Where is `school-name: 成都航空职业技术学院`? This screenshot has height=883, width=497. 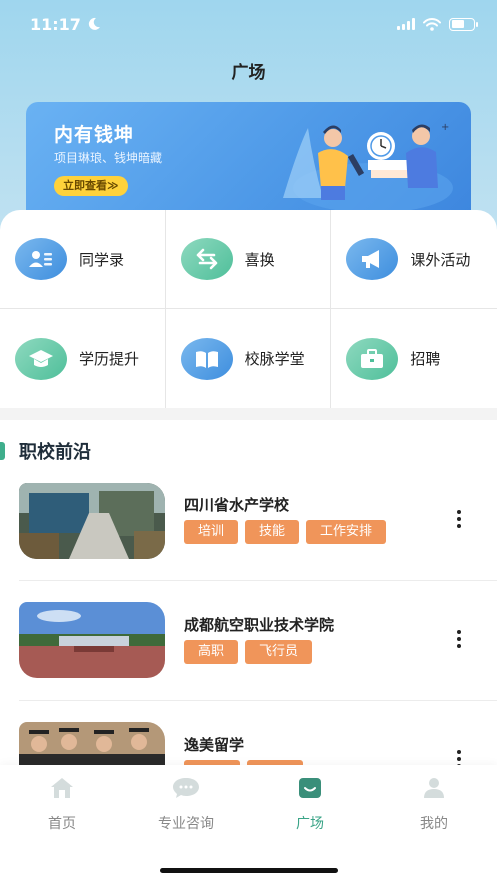 school-name: 成都航空职业技术学院 is located at coordinates (259, 625).